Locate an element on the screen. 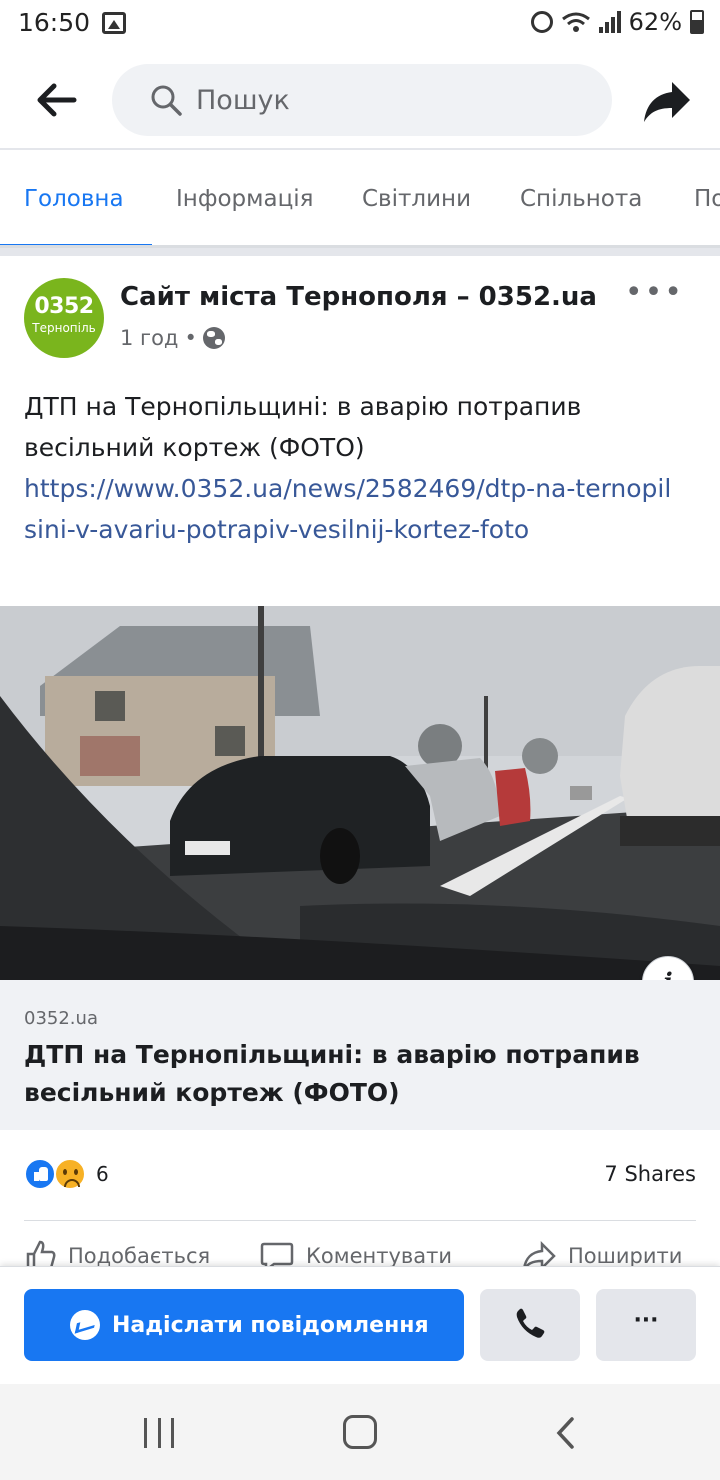 The height and width of the screenshot is (1480, 720). tab-community: Спільнота is located at coordinates (581, 199).